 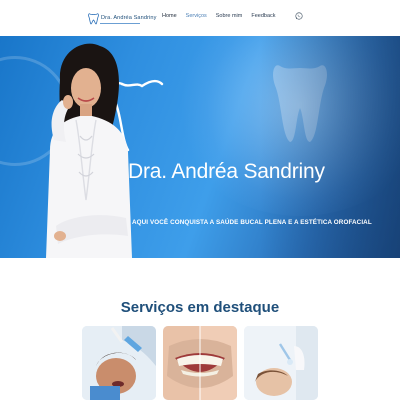 What do you see at coordinates (196, 16) in the screenshot?
I see `nav-services: Serviços` at bounding box center [196, 16].